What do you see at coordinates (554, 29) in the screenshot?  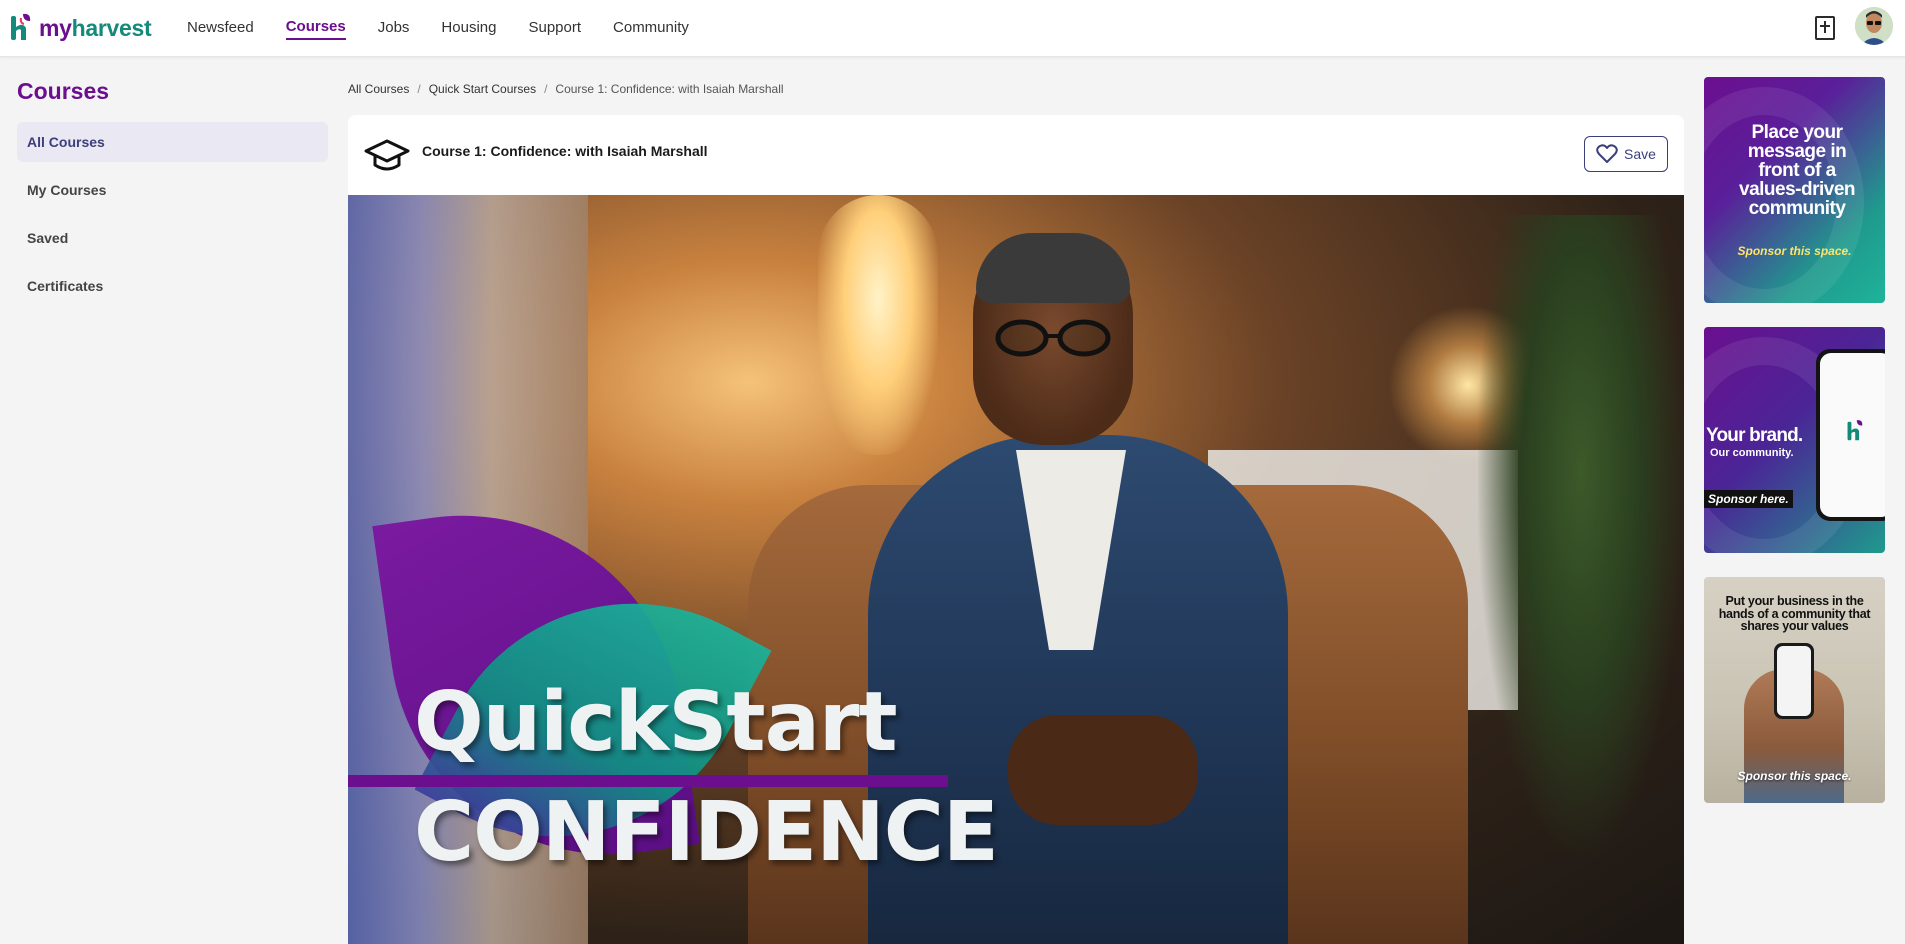 I see `nav-support: Support` at bounding box center [554, 29].